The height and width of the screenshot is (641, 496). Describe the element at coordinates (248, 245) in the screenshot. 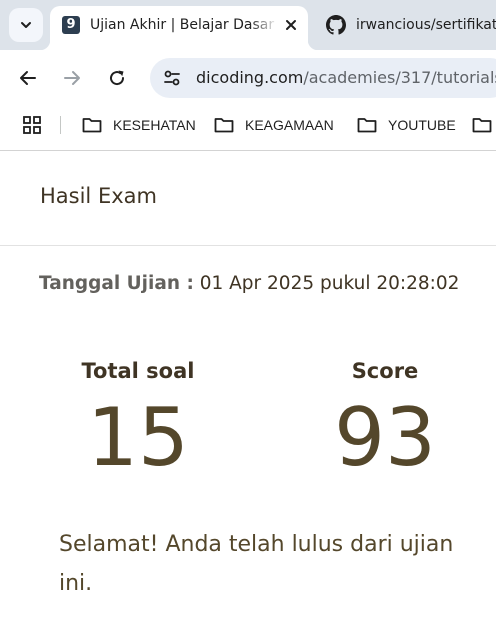

I see `divider` at that location.